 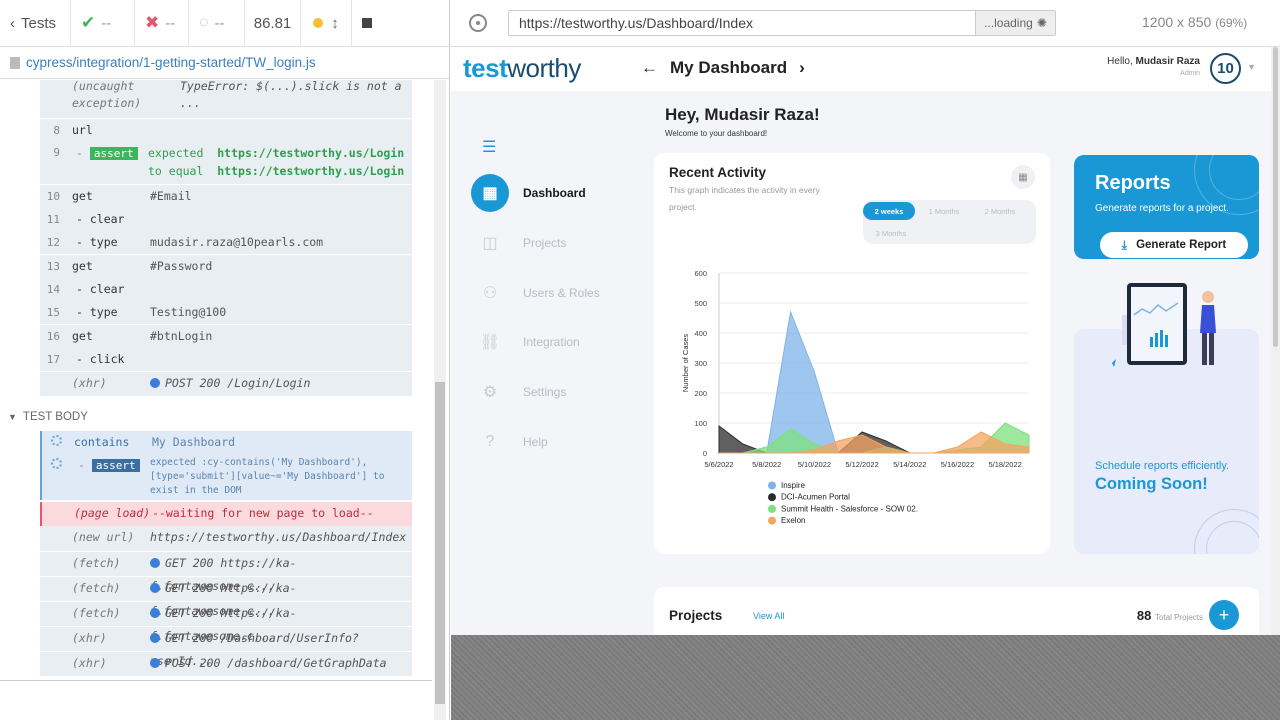 I want to click on y-tick-label: 500, so click(x=700, y=303).